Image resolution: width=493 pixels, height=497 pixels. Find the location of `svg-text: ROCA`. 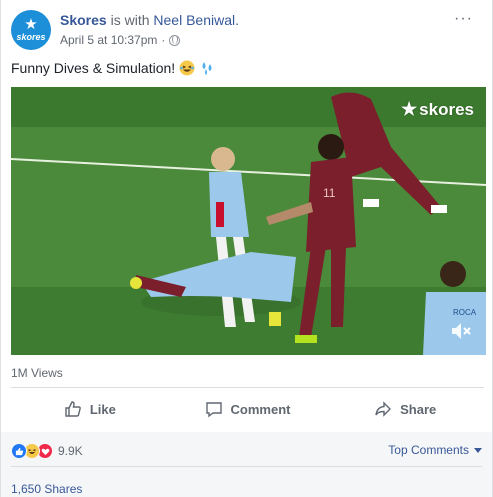

svg-text: ROCA is located at coordinates (465, 312).